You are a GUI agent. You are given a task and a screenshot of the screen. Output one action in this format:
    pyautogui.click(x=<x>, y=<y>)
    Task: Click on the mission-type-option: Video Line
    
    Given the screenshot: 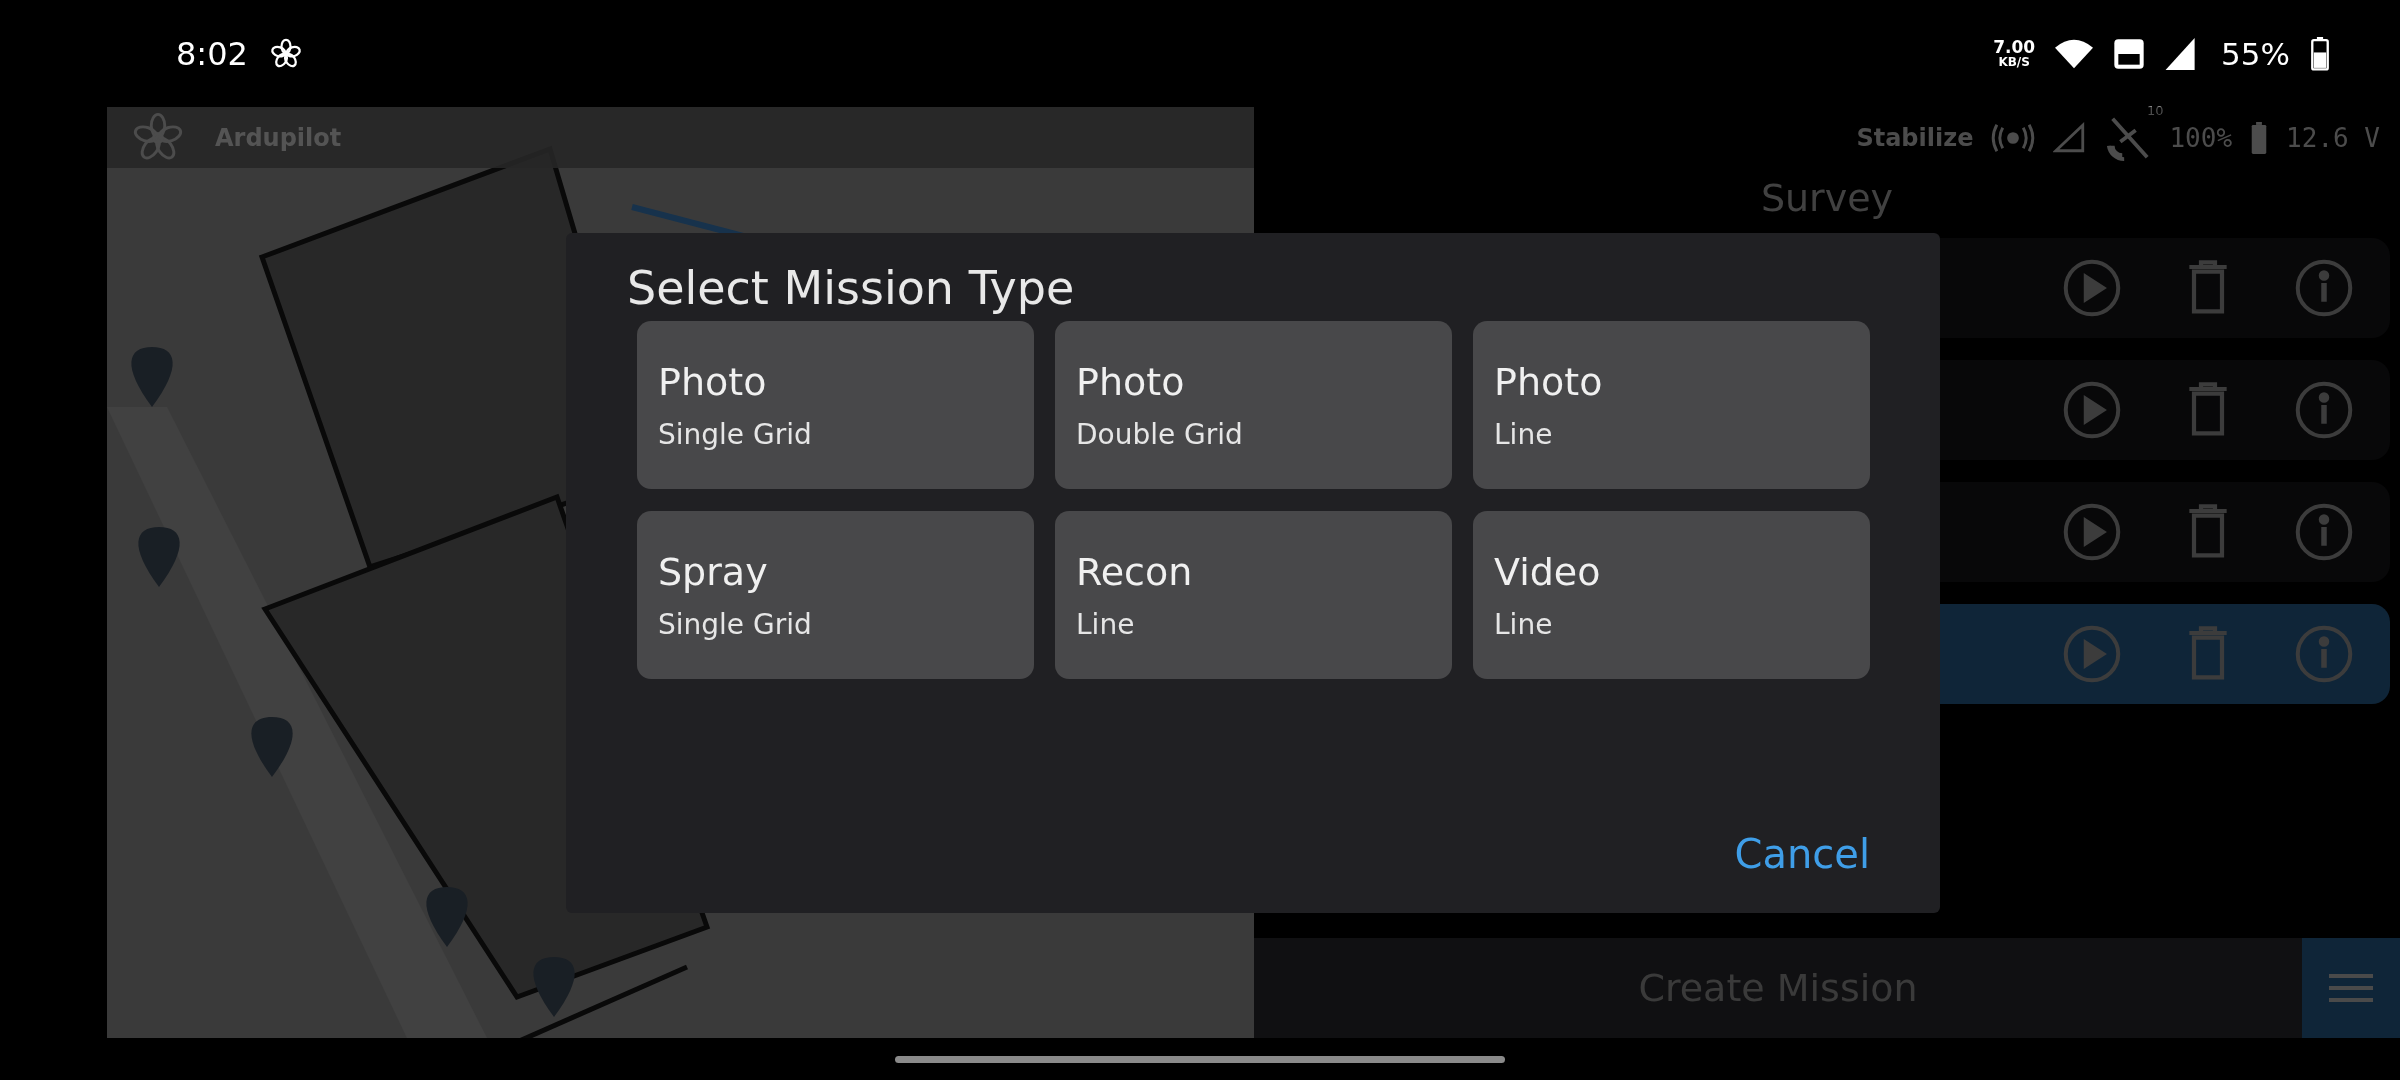 What is the action you would take?
    pyautogui.click(x=1671, y=595)
    